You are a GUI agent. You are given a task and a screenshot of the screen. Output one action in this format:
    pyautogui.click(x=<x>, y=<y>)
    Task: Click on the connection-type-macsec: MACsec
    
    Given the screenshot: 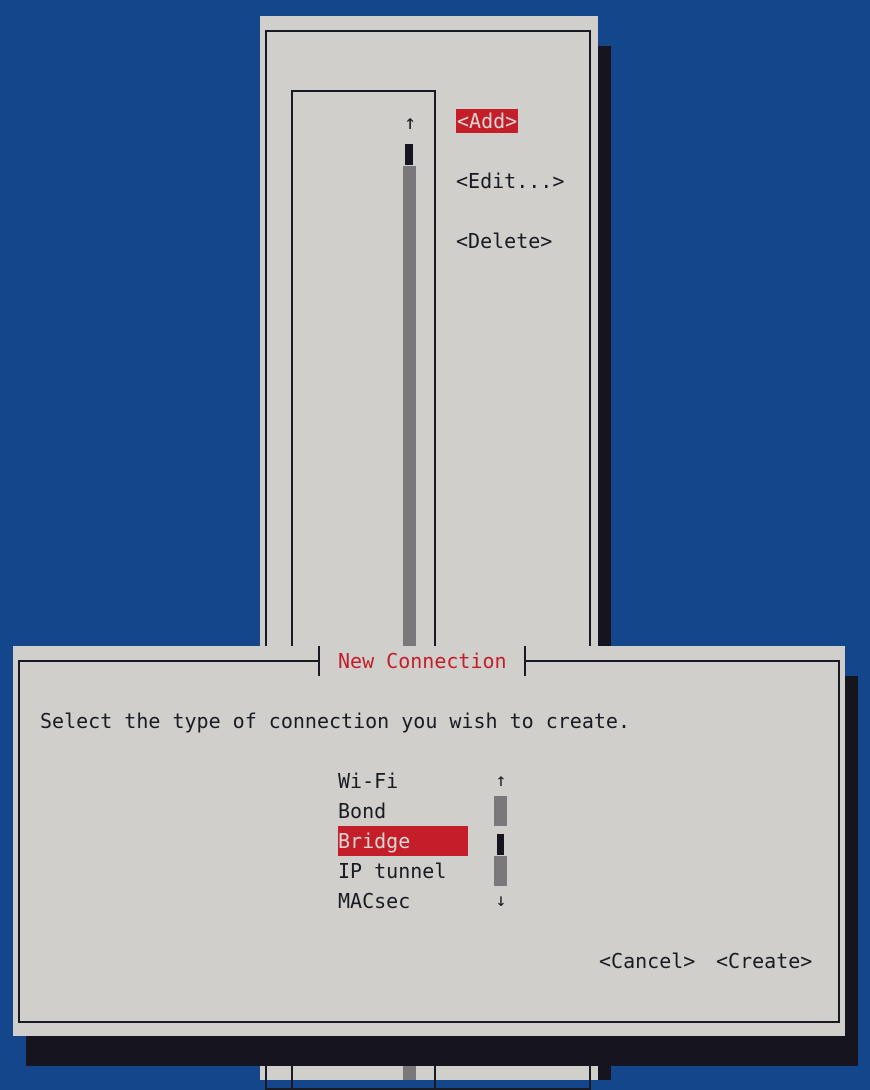 What is the action you would take?
    pyautogui.click(x=374, y=901)
    